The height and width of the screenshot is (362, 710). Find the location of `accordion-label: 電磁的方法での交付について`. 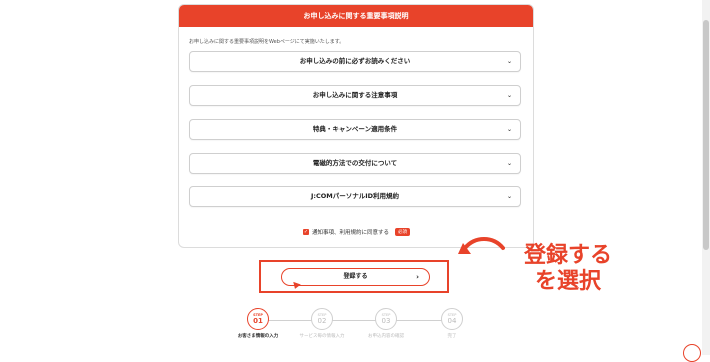

accordion-label: 電磁的方法での交付について is located at coordinates (355, 163).